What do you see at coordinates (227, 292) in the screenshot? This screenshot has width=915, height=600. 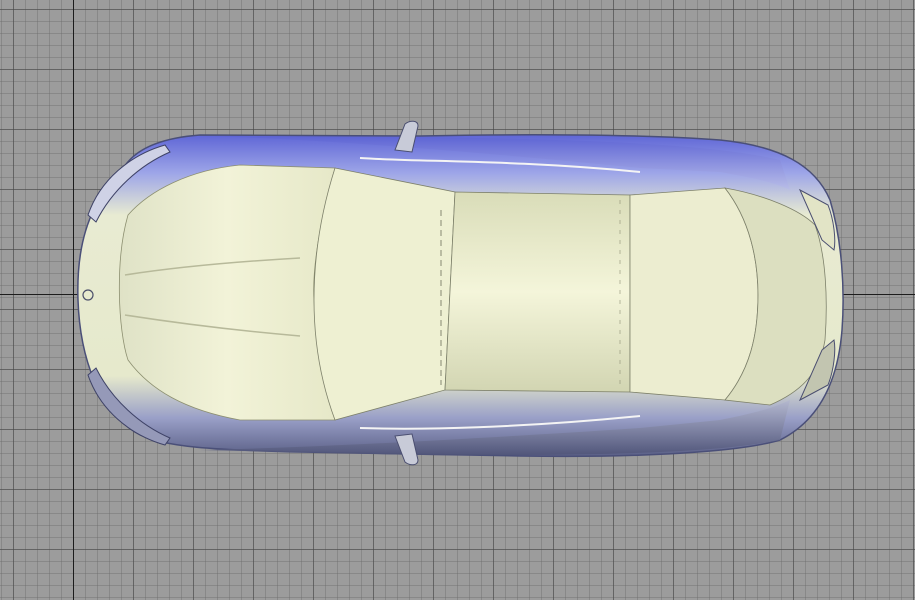 I see `hood-panel` at bounding box center [227, 292].